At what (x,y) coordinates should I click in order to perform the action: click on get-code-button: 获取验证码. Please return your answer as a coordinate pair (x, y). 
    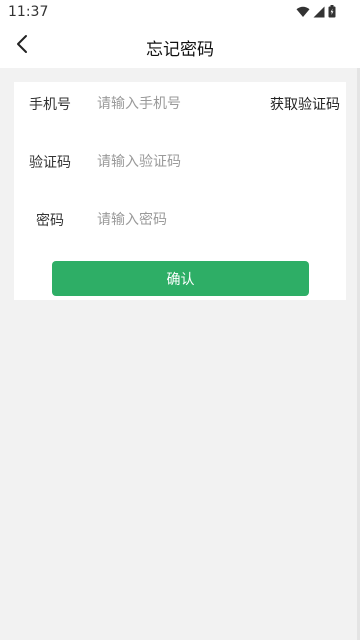
    Looking at the image, I should click on (305, 104).